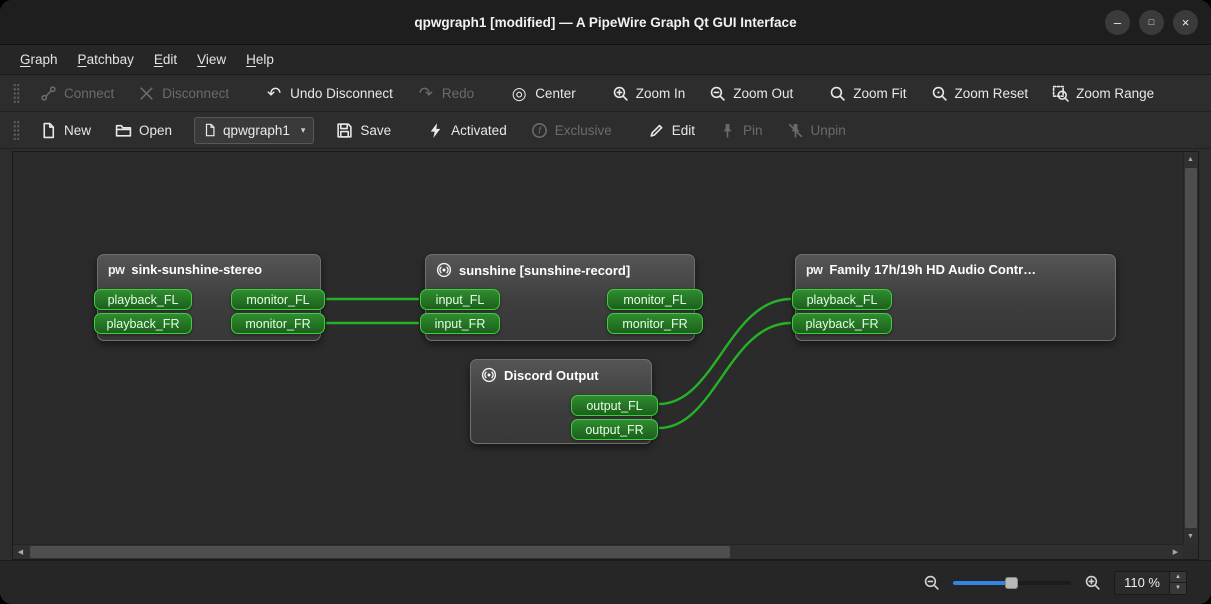 This screenshot has width=1211, height=604. Describe the element at coordinates (143, 130) in the screenshot. I see `open-button: Open` at that location.